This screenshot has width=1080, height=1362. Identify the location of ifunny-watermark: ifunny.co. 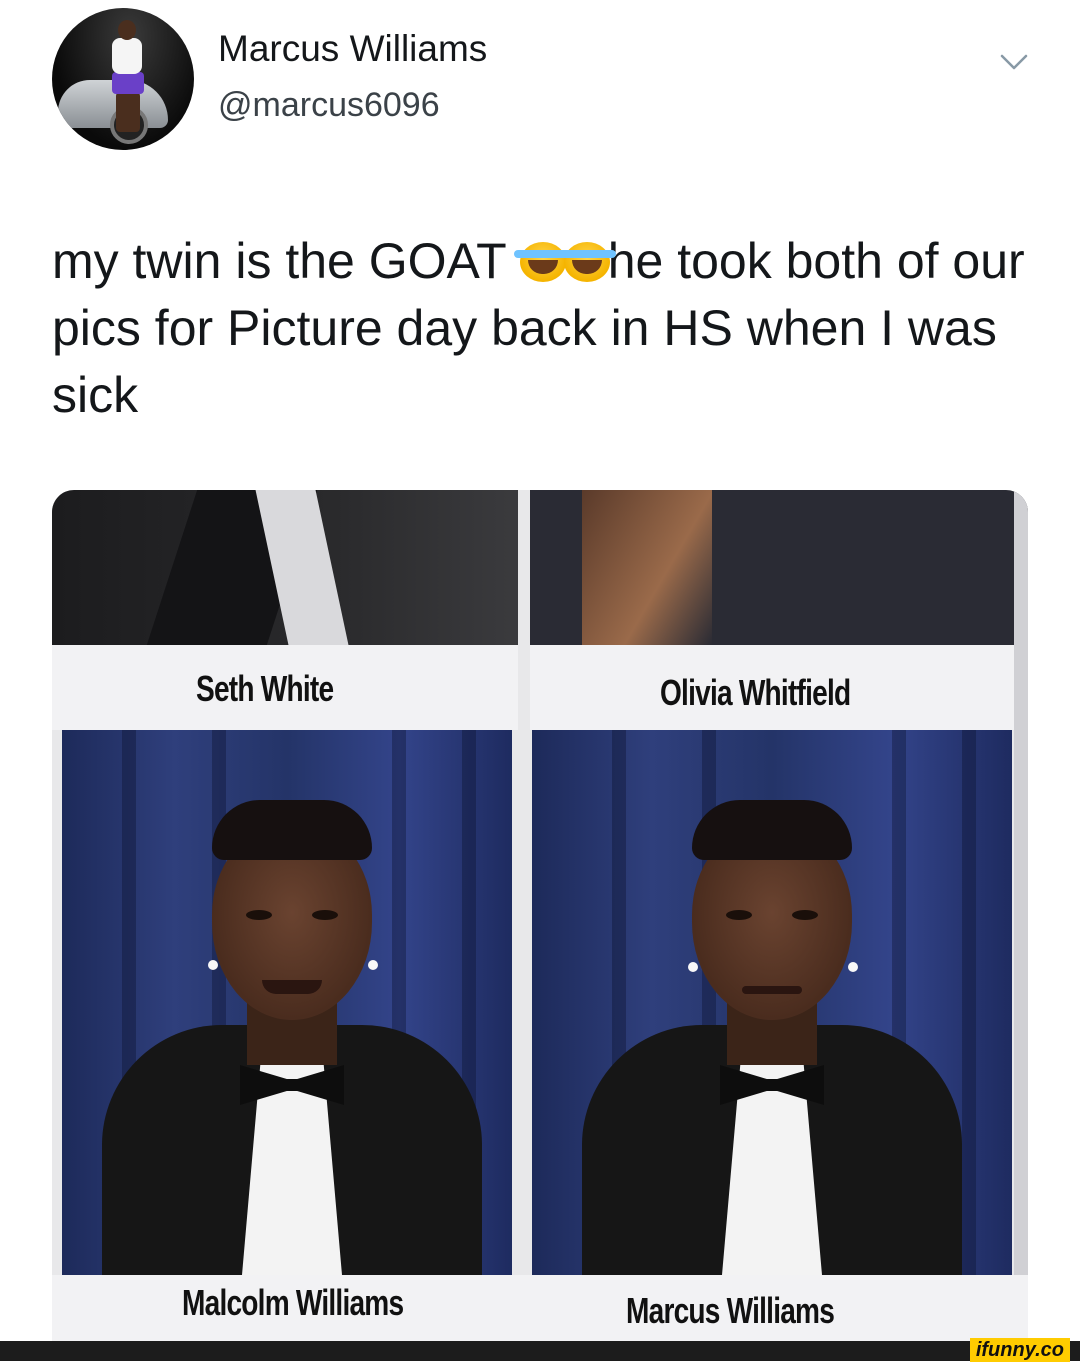
(1019, 1350).